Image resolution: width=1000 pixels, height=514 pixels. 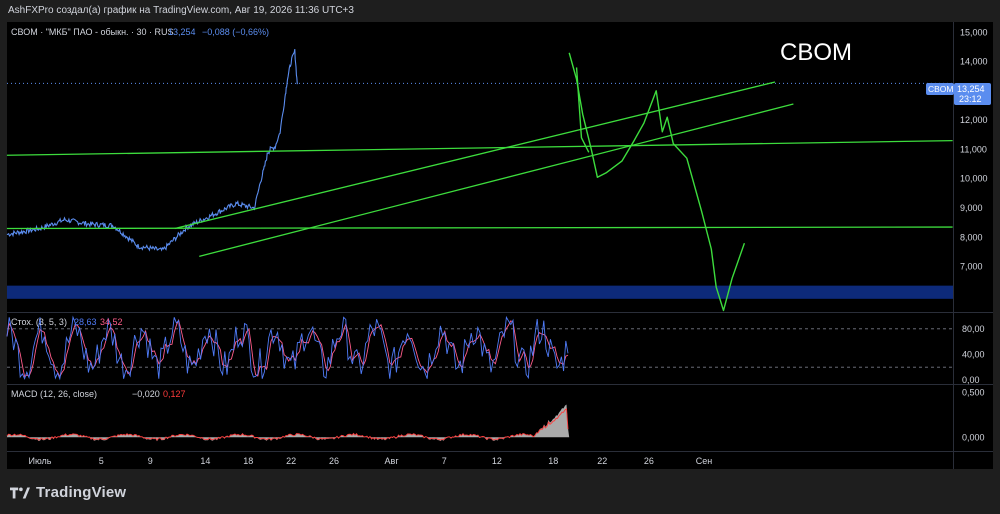 What do you see at coordinates (971, 89) in the screenshot?
I see `svg-text: 13,254` at bounding box center [971, 89].